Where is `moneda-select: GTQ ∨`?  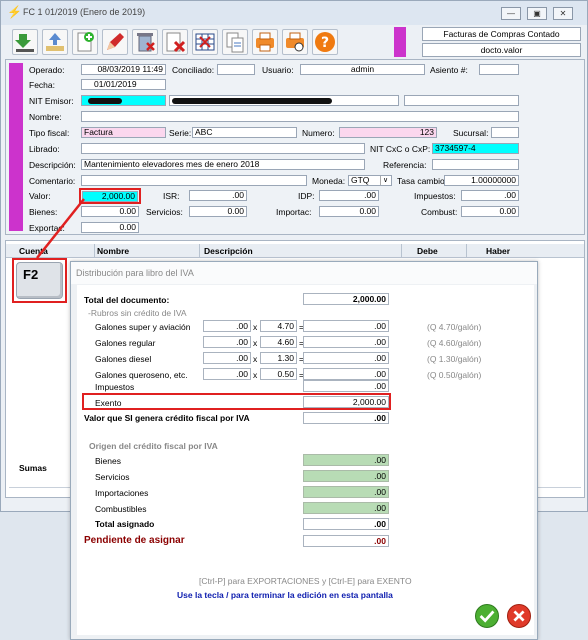 moneda-select: GTQ ∨ is located at coordinates (370, 180).